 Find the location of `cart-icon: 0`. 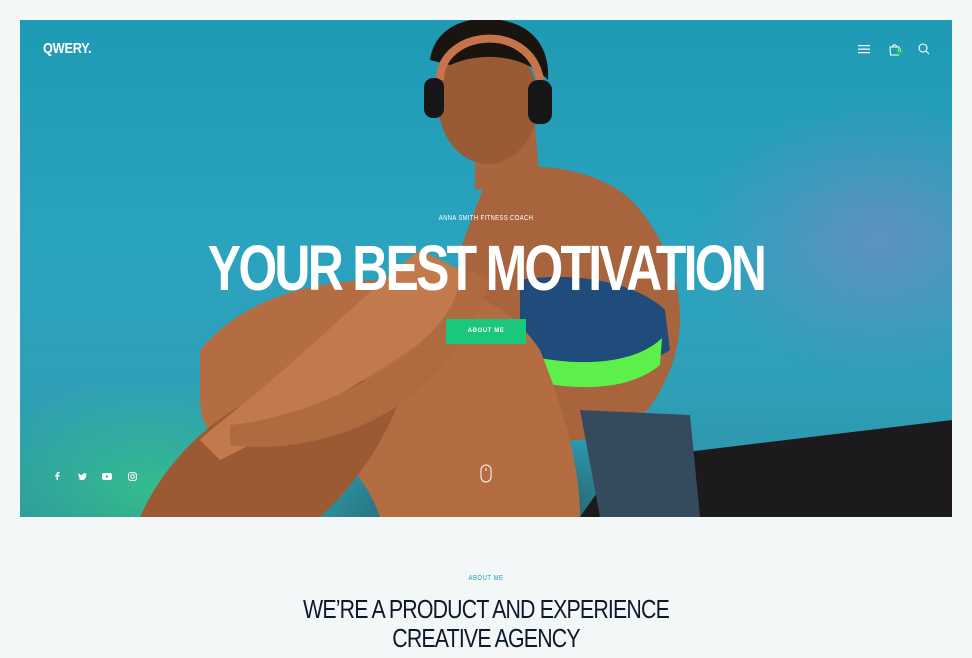

cart-icon: 0 is located at coordinates (894, 49).